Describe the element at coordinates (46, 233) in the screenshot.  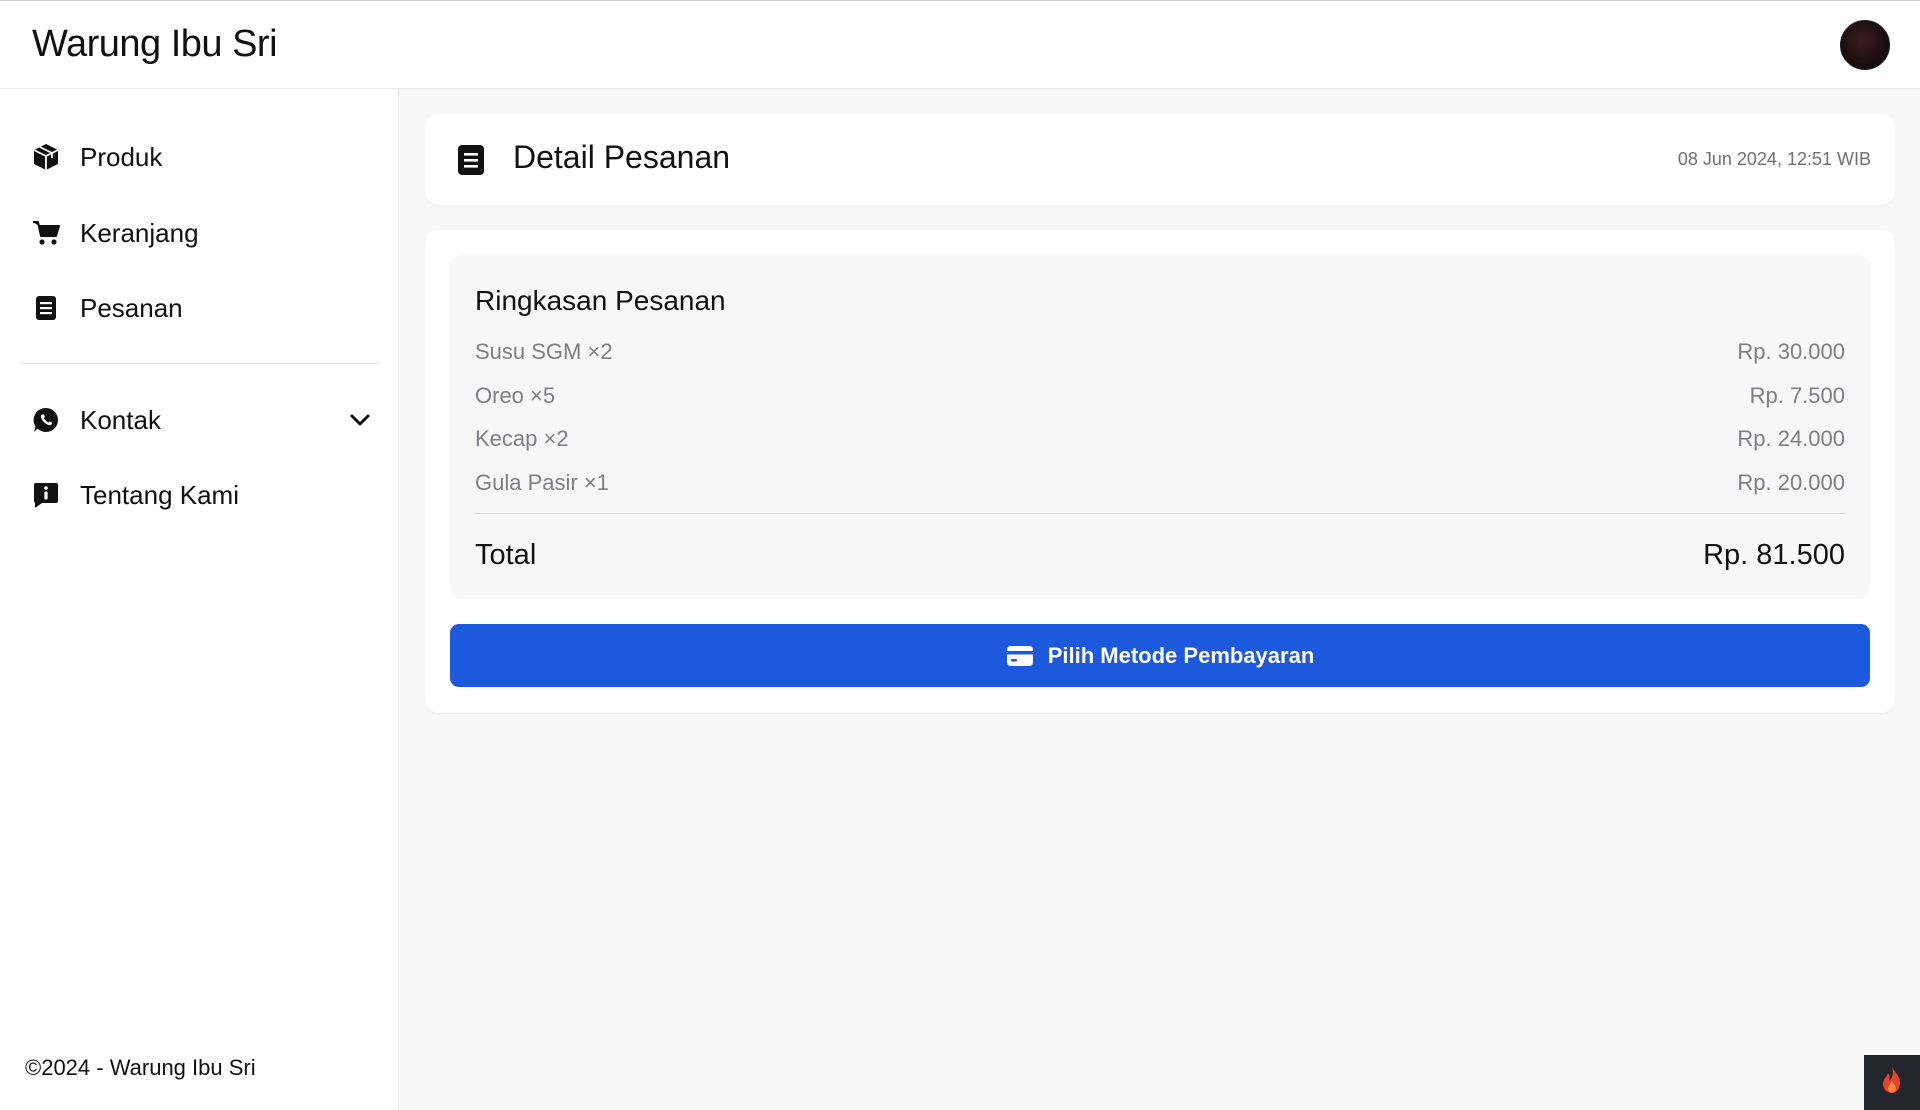
I see `cart-icon` at that location.